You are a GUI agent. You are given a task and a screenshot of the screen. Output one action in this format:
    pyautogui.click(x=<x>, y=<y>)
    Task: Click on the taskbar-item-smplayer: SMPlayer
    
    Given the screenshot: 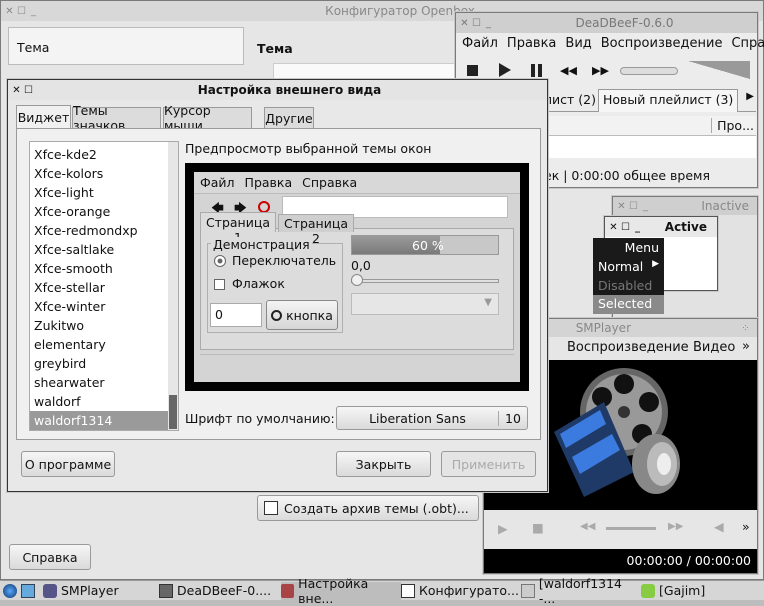 What is the action you would take?
    pyautogui.click(x=101, y=590)
    